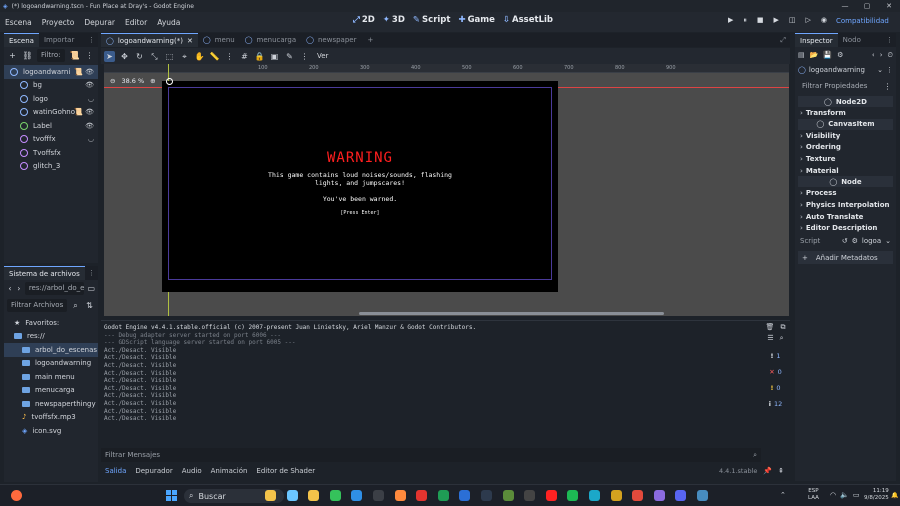 The height and width of the screenshot is (506, 900). Describe the element at coordinates (808, 20) in the screenshot. I see `play-custom-icon: ▷` at that location.